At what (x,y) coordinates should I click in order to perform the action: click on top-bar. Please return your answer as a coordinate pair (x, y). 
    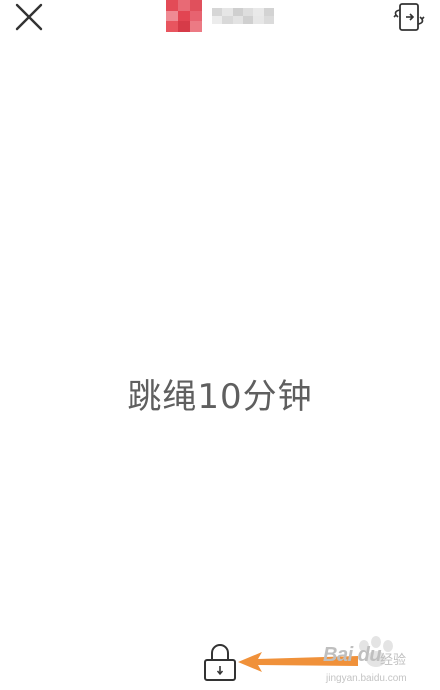
    Looking at the image, I should click on (220, 20).